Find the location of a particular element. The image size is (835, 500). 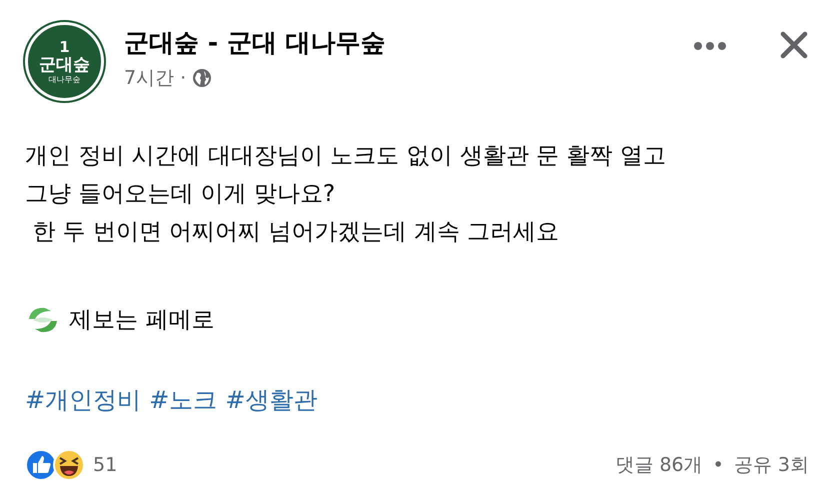

hashtag-link: #생활관 is located at coordinates (271, 400).